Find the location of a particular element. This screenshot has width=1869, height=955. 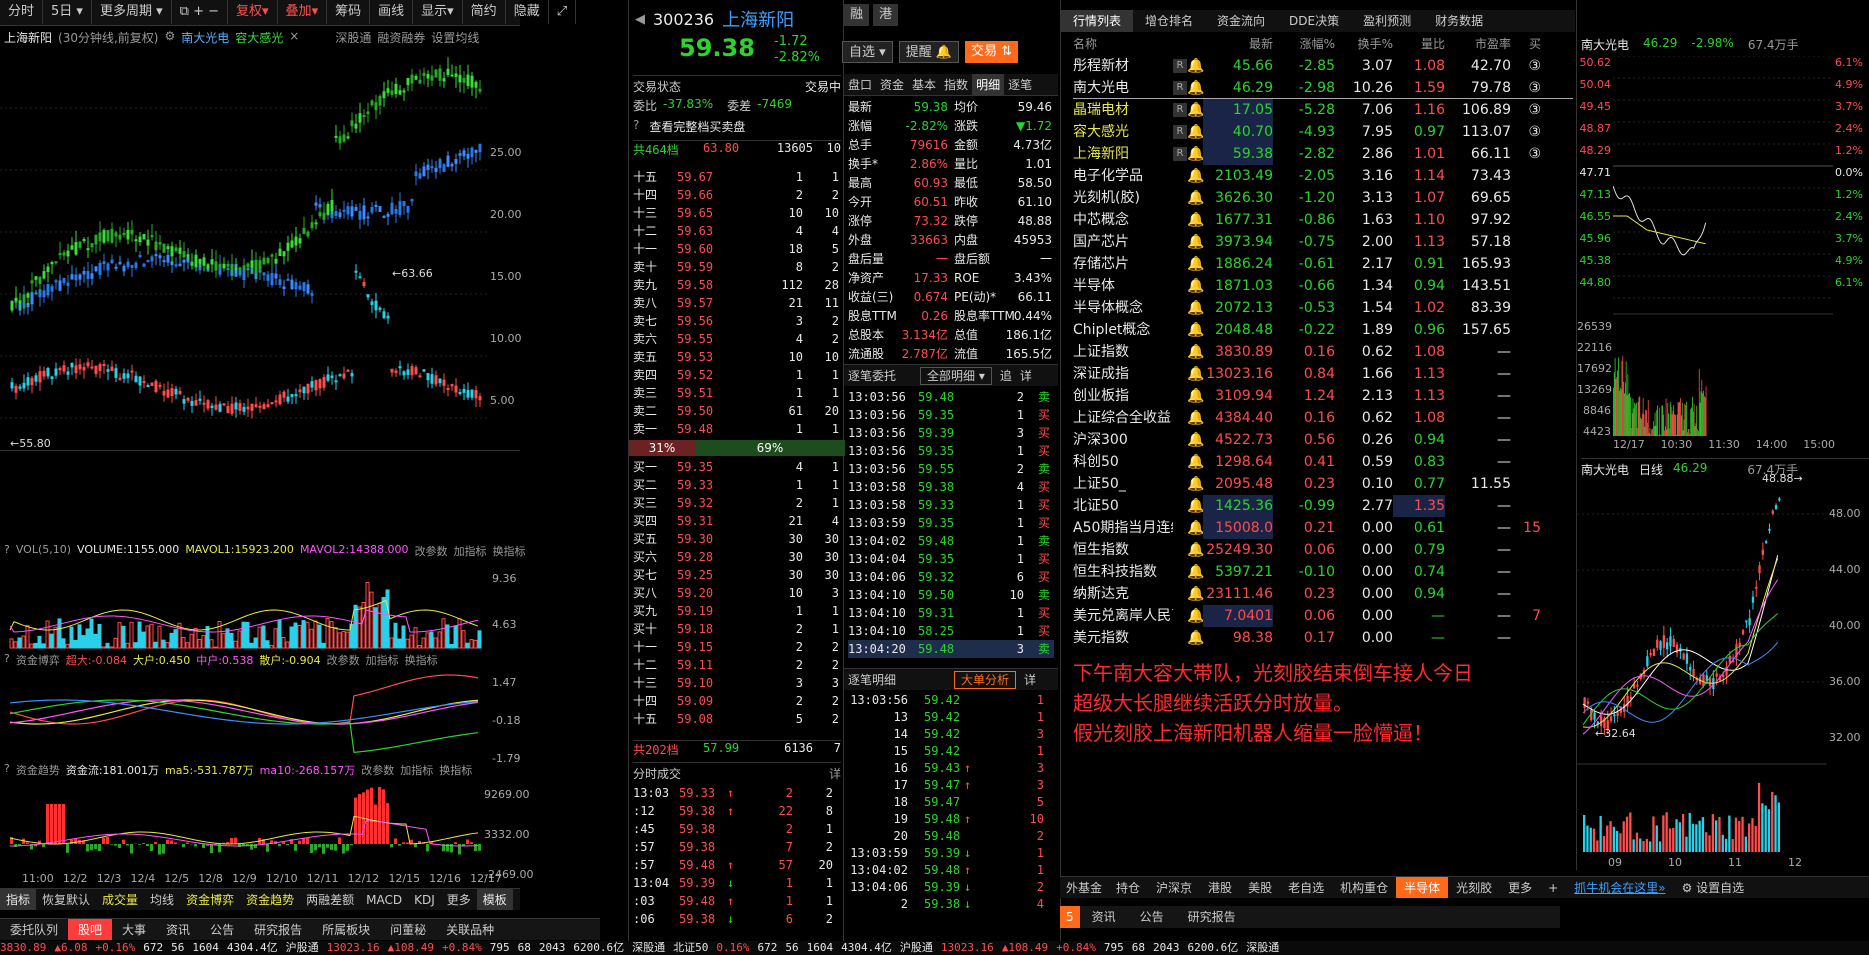

indicator-tab: 模板 is located at coordinates (494, 899).